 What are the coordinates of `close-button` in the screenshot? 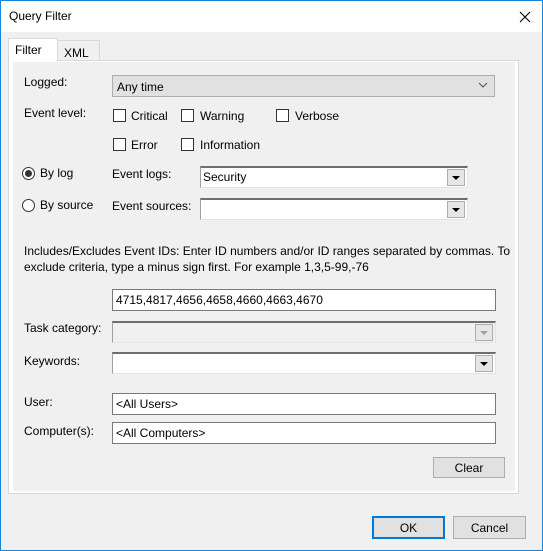 It's located at (525, 16).